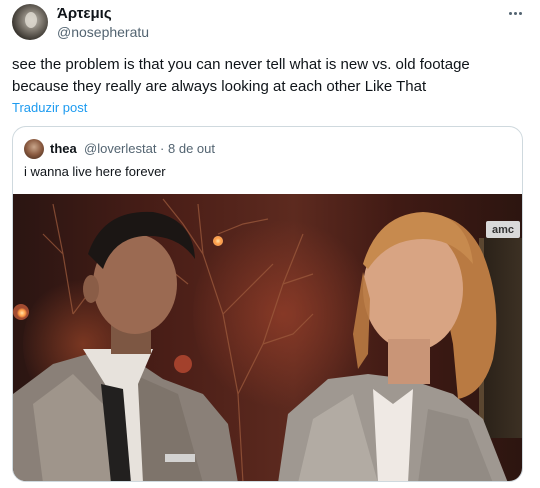 The height and width of the screenshot is (488, 540). I want to click on amc-watermark: amc, so click(503, 229).